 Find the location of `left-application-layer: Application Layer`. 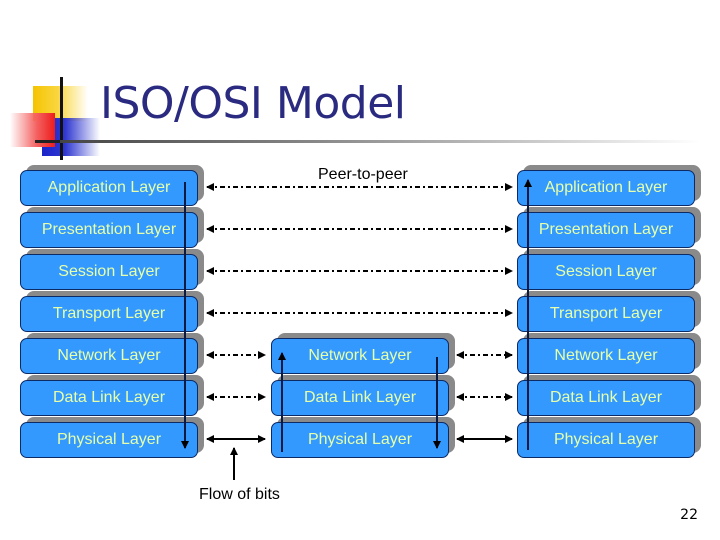

left-application-layer: Application Layer is located at coordinates (112, 185).